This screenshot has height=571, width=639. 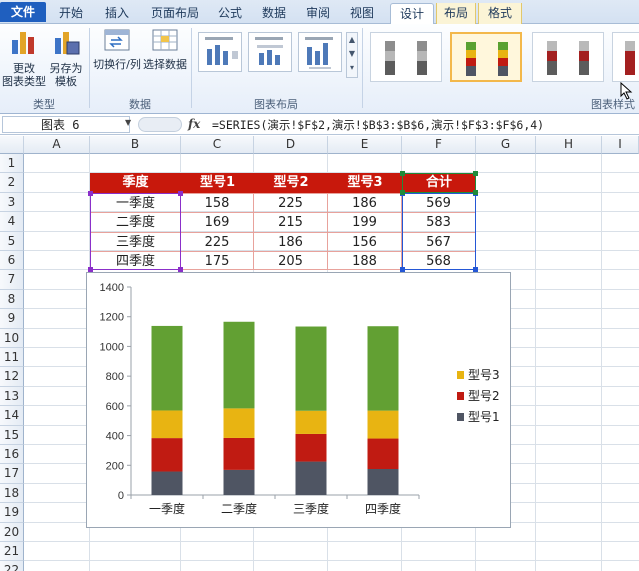 I want to click on row-header: 13, so click(x=12, y=396).